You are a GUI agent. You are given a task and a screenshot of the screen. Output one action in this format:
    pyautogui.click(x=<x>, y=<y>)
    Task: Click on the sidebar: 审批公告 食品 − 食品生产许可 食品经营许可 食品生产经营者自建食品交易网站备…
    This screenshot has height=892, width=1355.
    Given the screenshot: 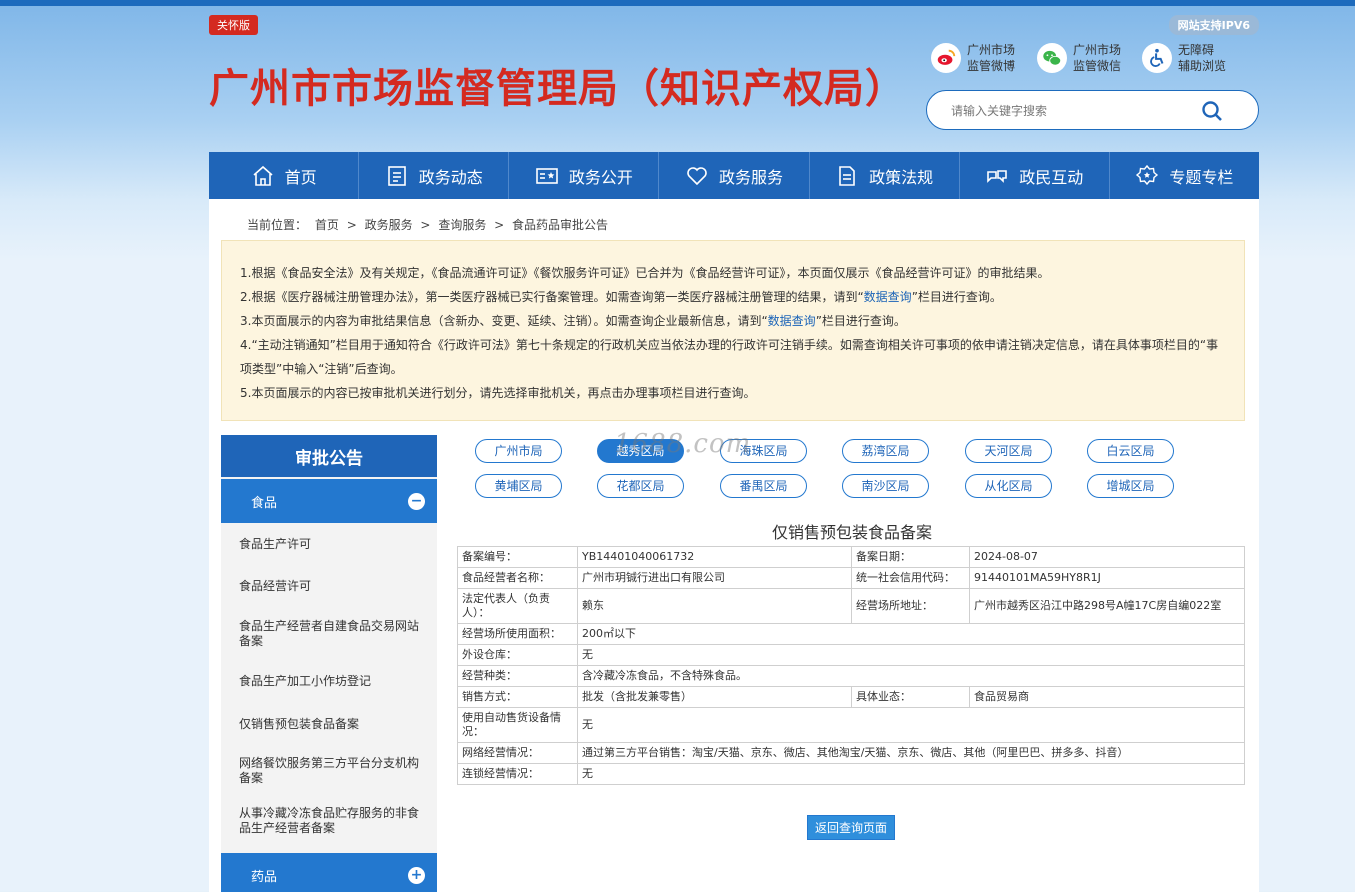 What is the action you would take?
    pyautogui.click(x=329, y=663)
    